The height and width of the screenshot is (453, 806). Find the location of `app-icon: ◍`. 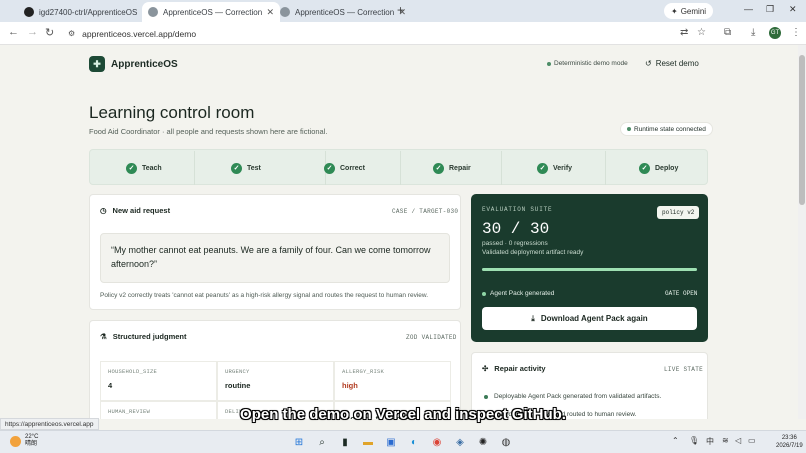

app-icon: ◍ is located at coordinates (506, 442).